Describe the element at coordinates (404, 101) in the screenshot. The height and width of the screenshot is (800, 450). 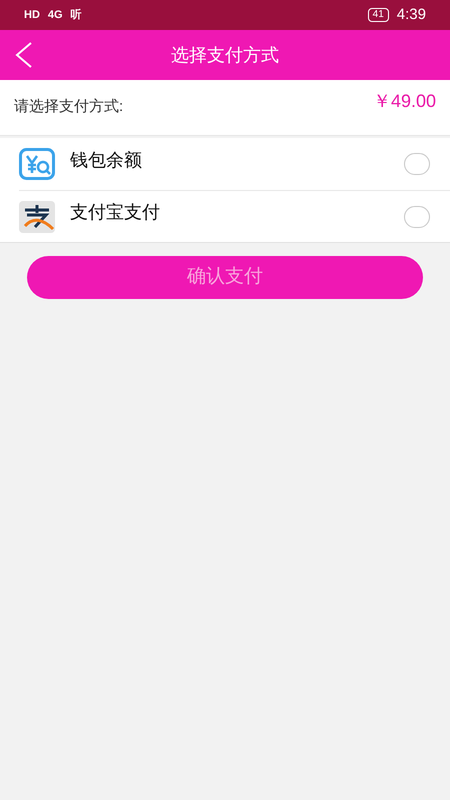
I see `amount-text: ￥49.00` at that location.